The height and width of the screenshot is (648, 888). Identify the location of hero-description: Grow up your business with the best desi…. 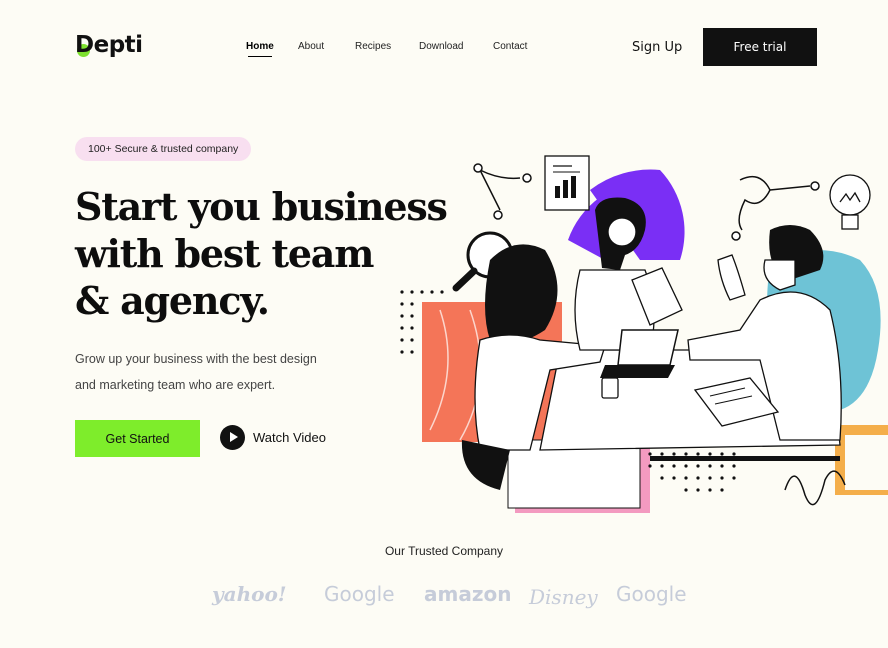
(220, 372).